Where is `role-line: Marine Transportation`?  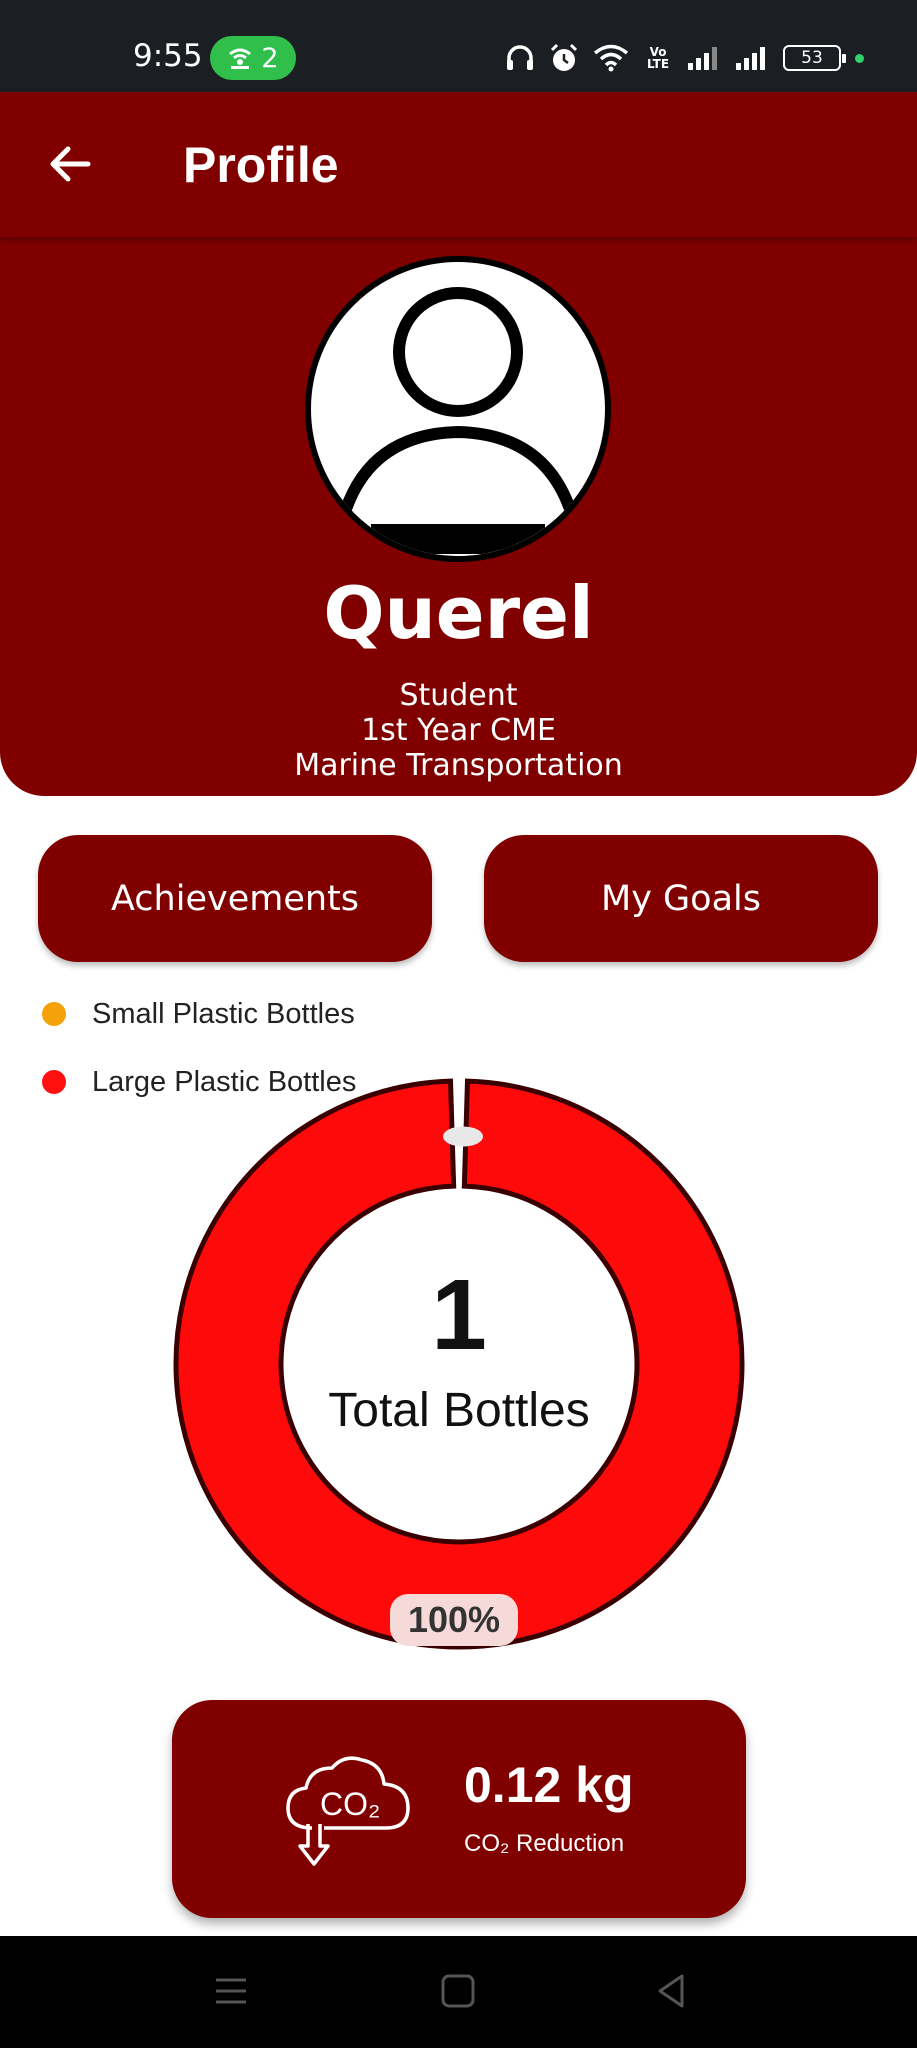
role-line: Marine Transportation is located at coordinates (458, 765).